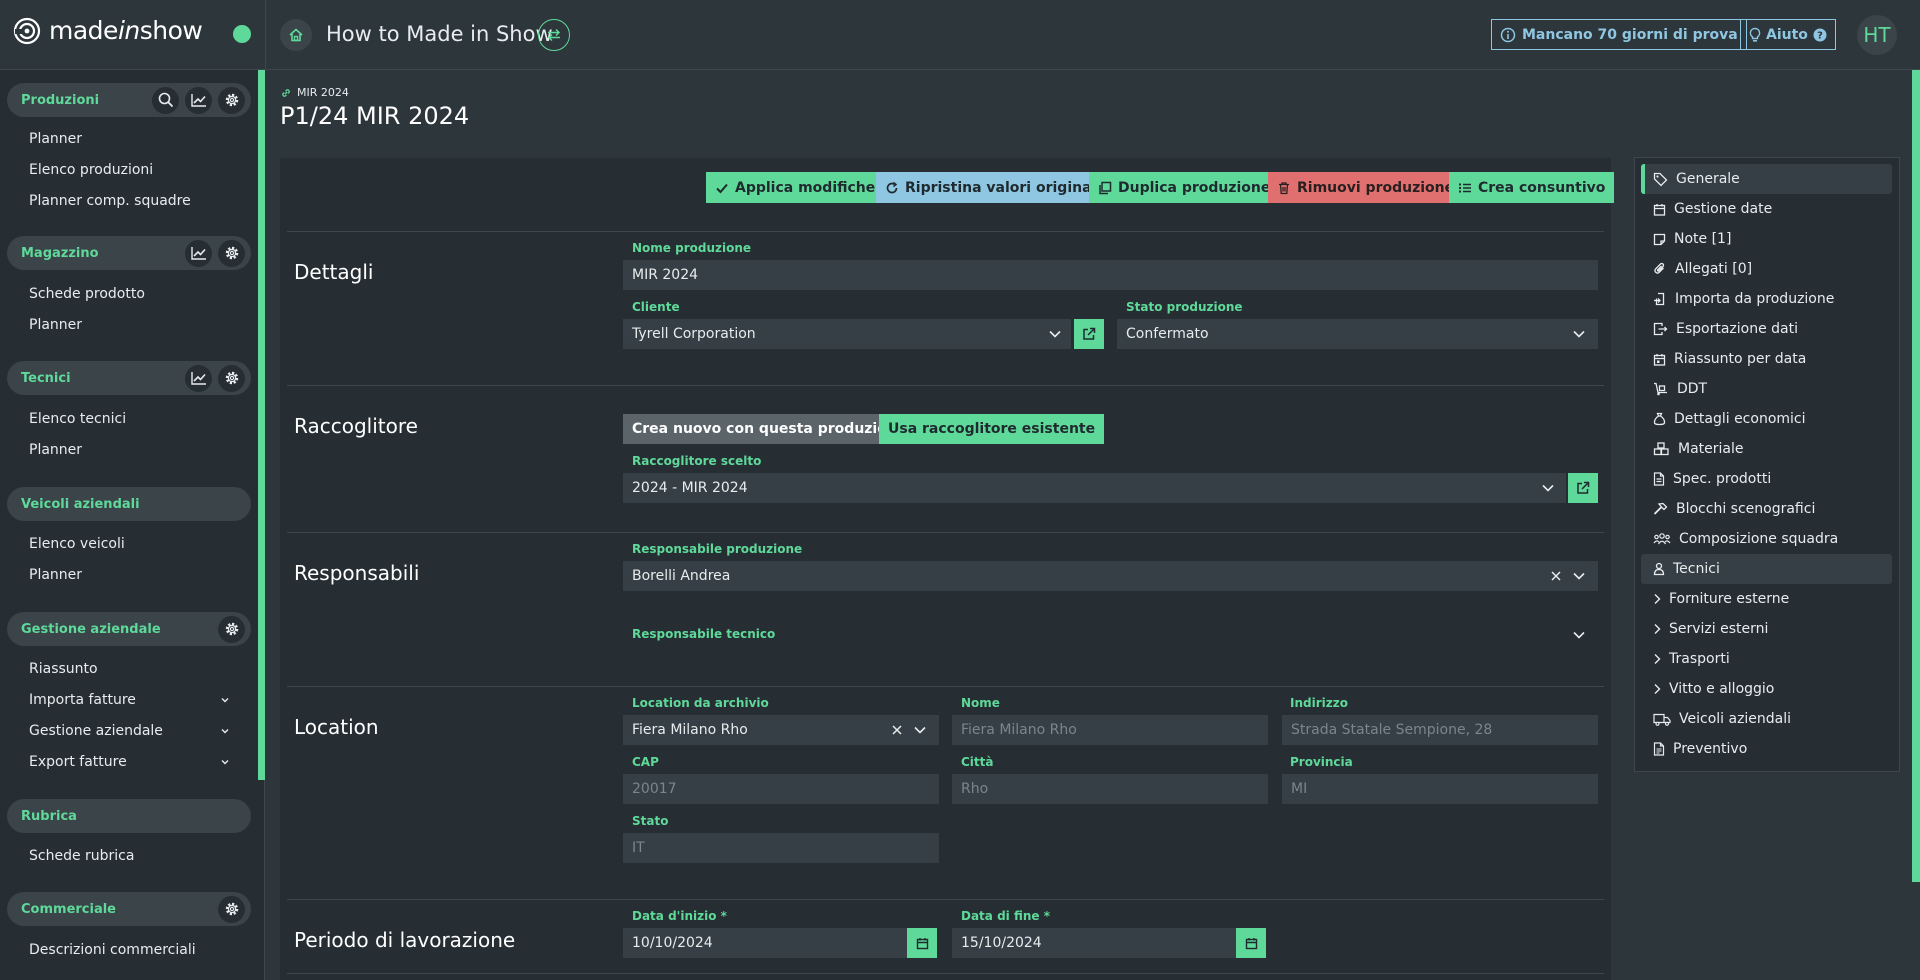  Describe the element at coordinates (992, 429) in the screenshot. I see `use-existing-folder-option: Usa raccoglitore esistente` at that location.